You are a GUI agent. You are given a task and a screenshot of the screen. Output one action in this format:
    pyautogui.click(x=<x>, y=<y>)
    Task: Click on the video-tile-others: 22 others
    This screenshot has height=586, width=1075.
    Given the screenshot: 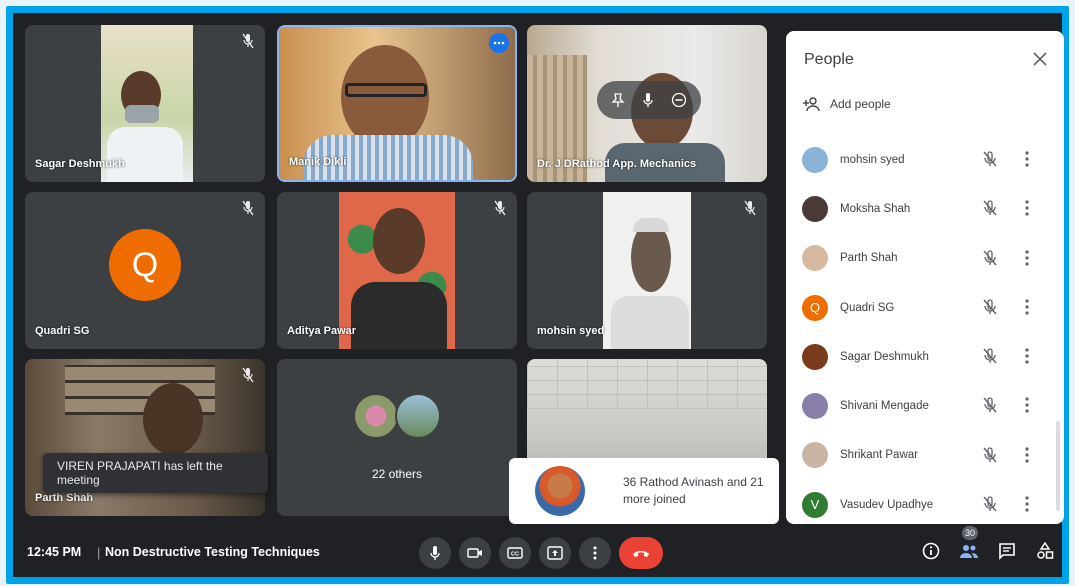 What is the action you would take?
    pyautogui.click(x=397, y=437)
    